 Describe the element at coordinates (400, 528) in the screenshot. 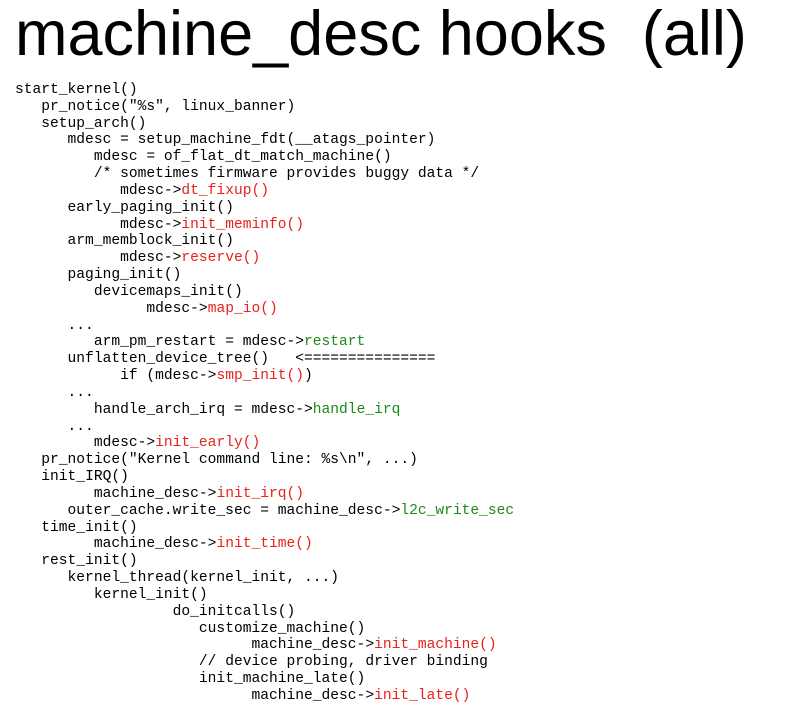

I see `code-line: time_init()` at that location.